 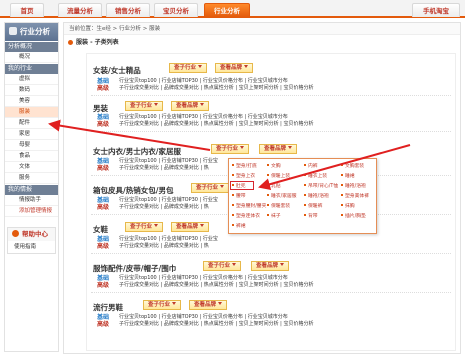 I want to click on chart-icon, so click(x=13, y=31).